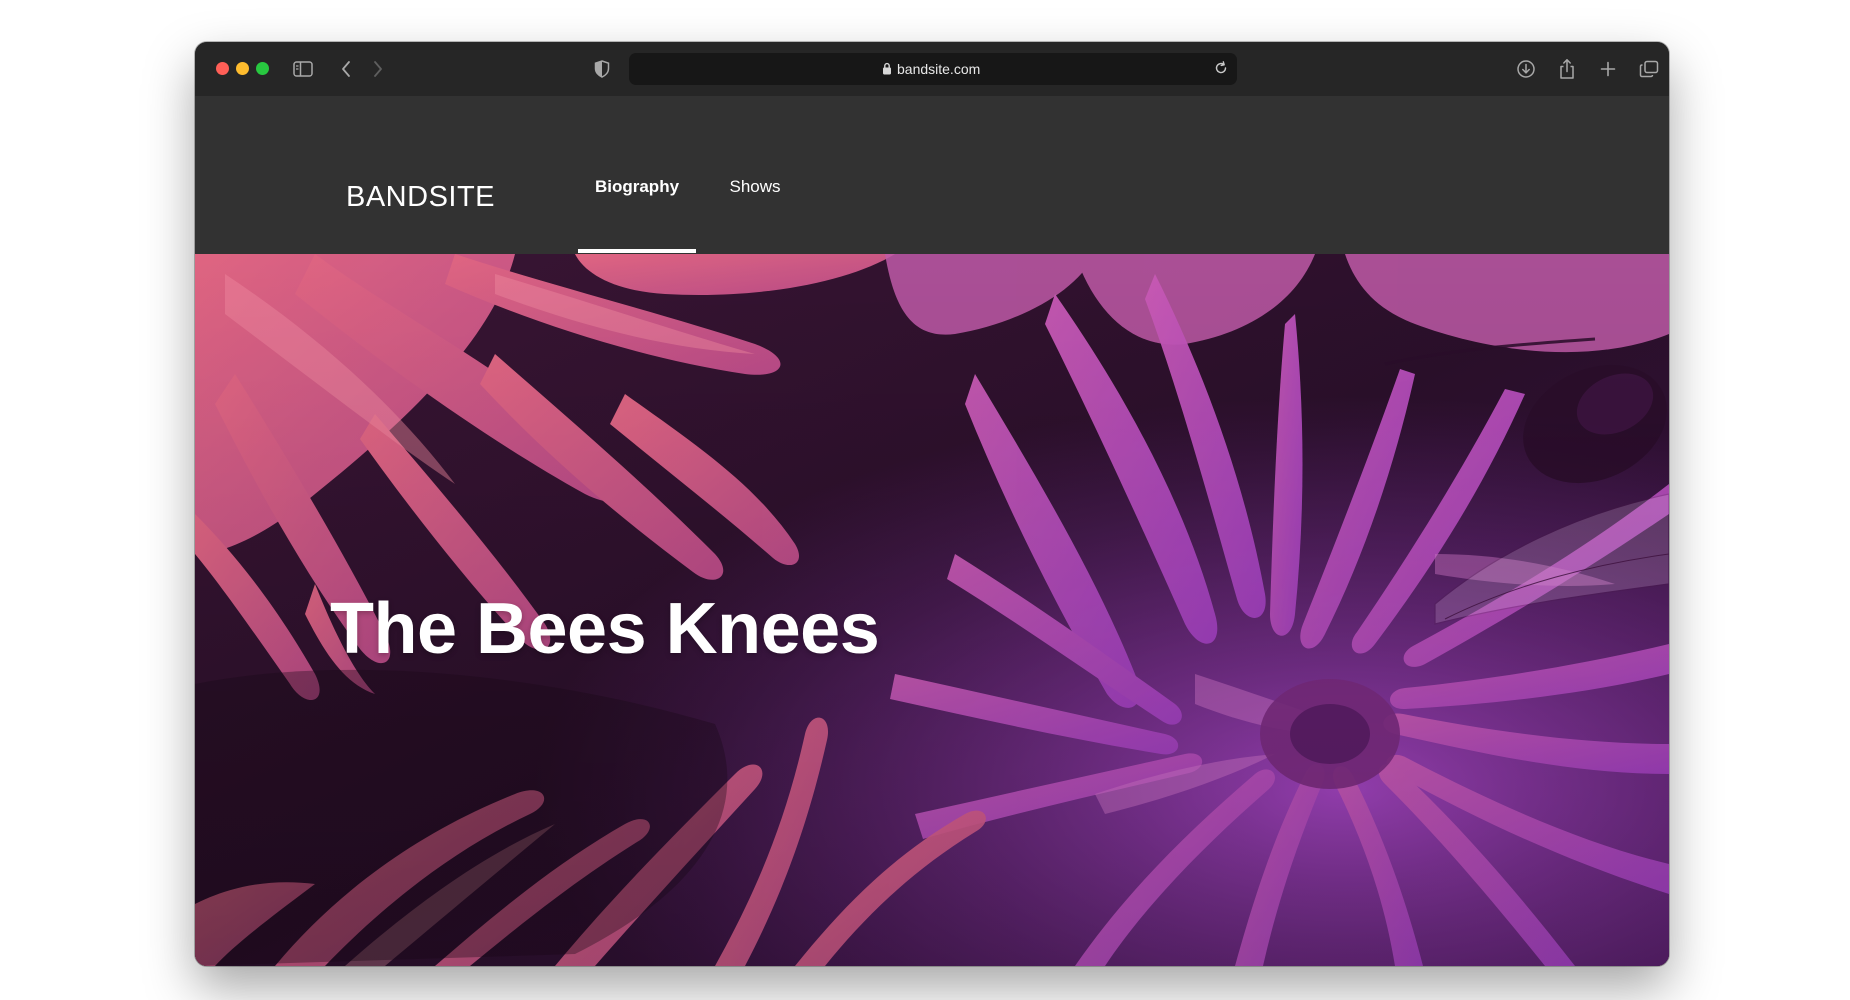 Image resolution: width=1850 pixels, height=1000 pixels. I want to click on close-window-button, so click(222, 68).